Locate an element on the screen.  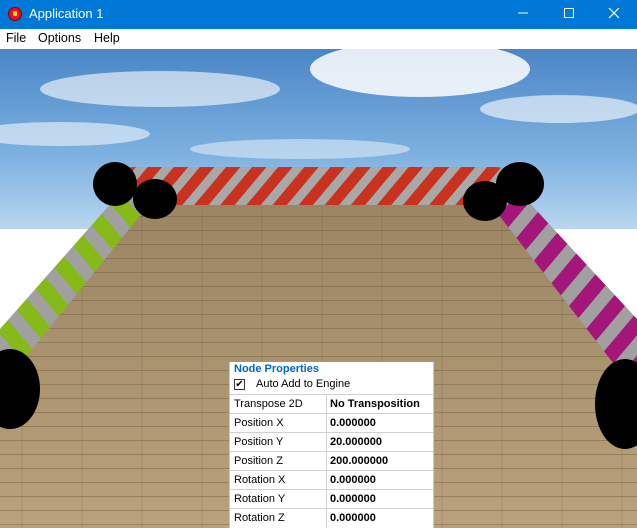
property-row: Rotation Y 0.000000 is located at coordinates (331, 499).